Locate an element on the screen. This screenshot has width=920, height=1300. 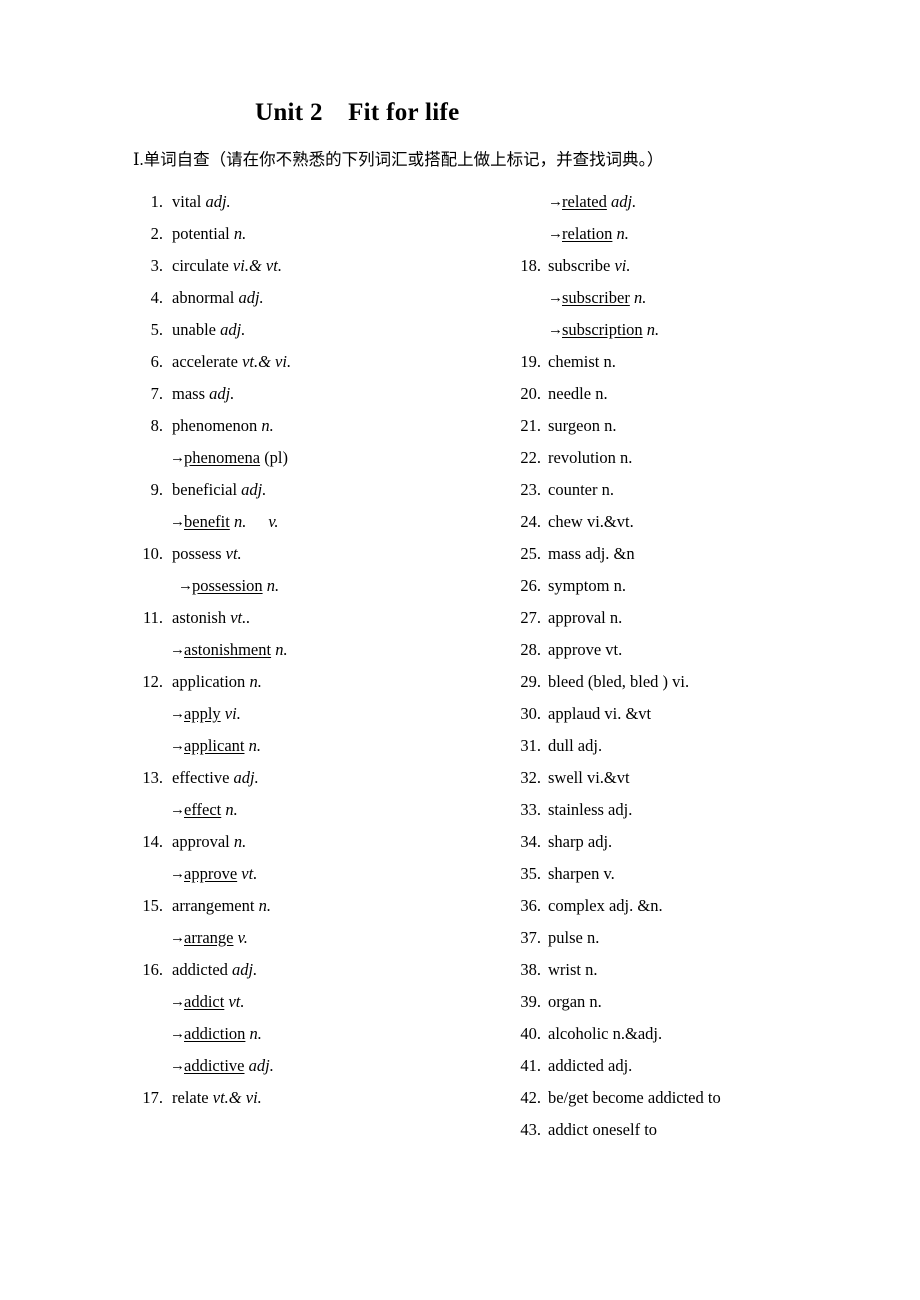
vocabulary-word: subscribe is located at coordinates (579, 265).